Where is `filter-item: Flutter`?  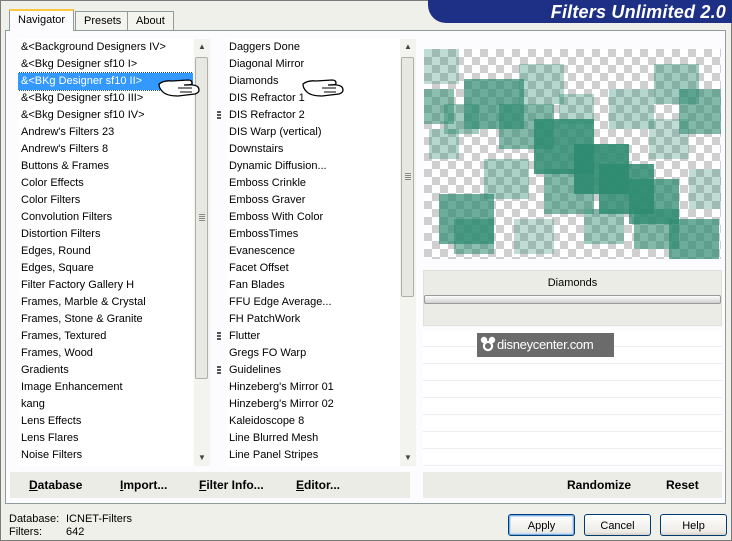 filter-item: Flutter is located at coordinates (308, 336).